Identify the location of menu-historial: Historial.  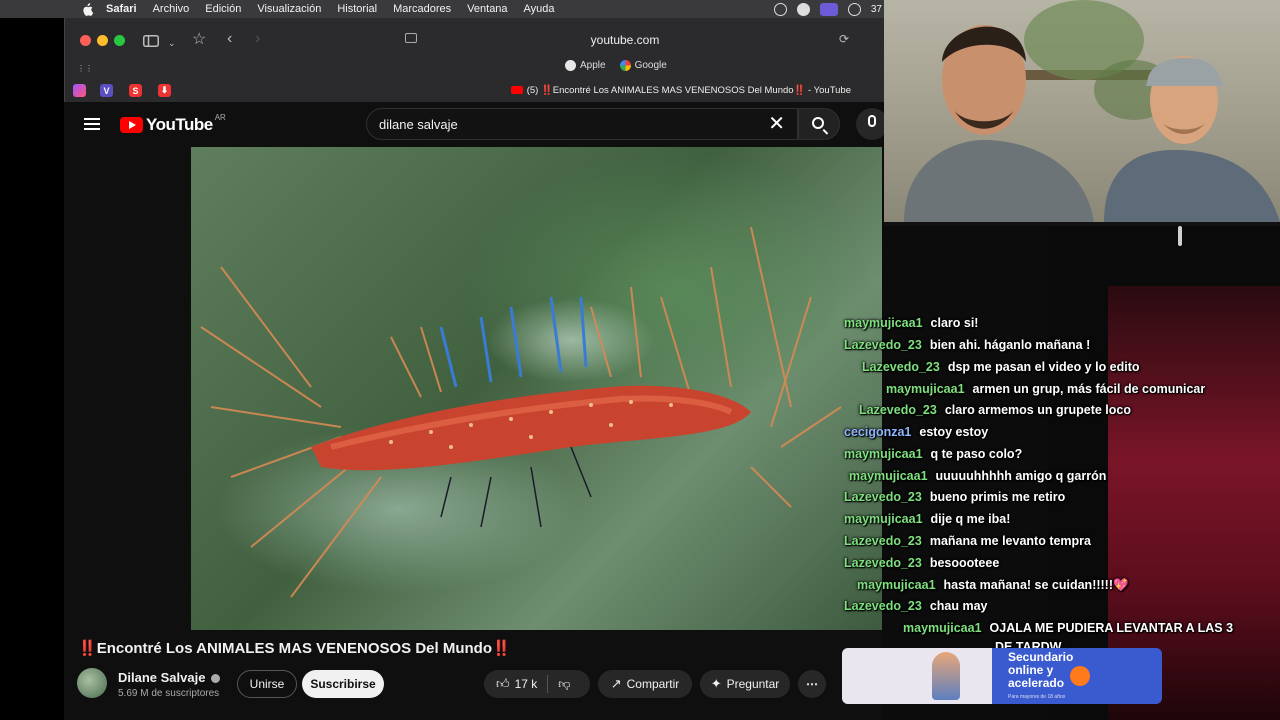
(357, 9).